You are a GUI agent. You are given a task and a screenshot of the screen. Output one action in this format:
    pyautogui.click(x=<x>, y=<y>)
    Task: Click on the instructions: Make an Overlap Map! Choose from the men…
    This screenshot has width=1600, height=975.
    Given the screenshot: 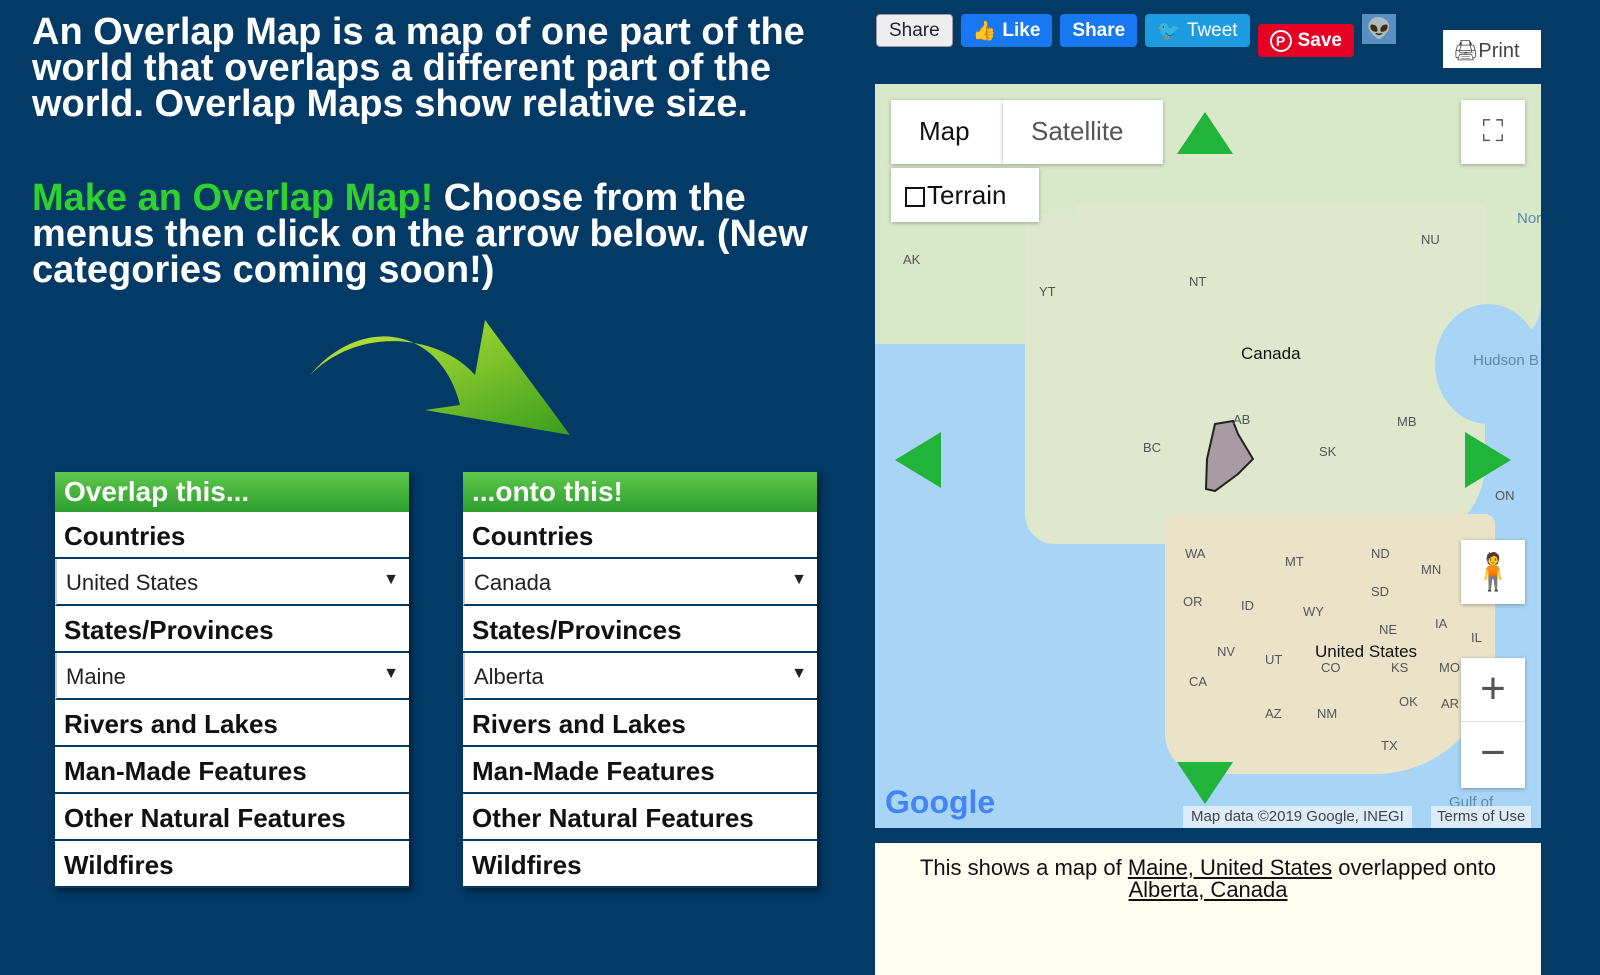 What is the action you would take?
    pyautogui.click(x=442, y=234)
    